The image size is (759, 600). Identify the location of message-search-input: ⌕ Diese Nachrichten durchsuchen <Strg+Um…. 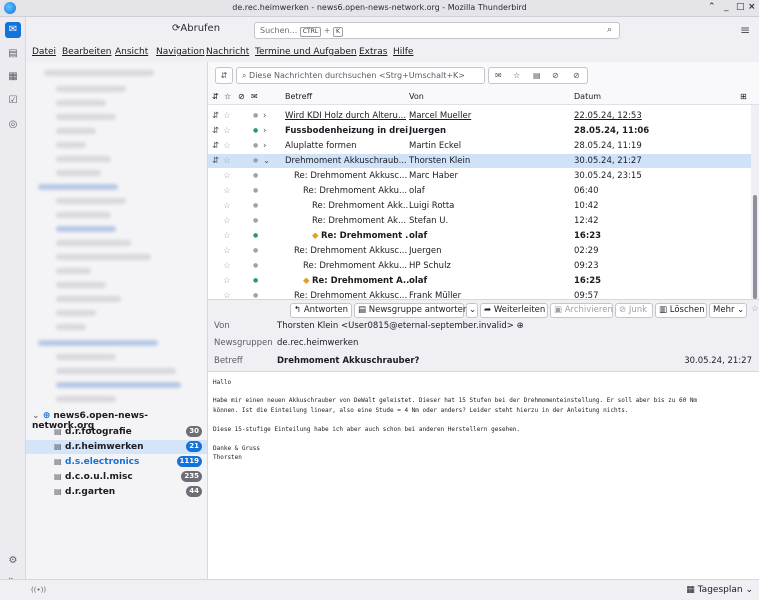
(360, 75).